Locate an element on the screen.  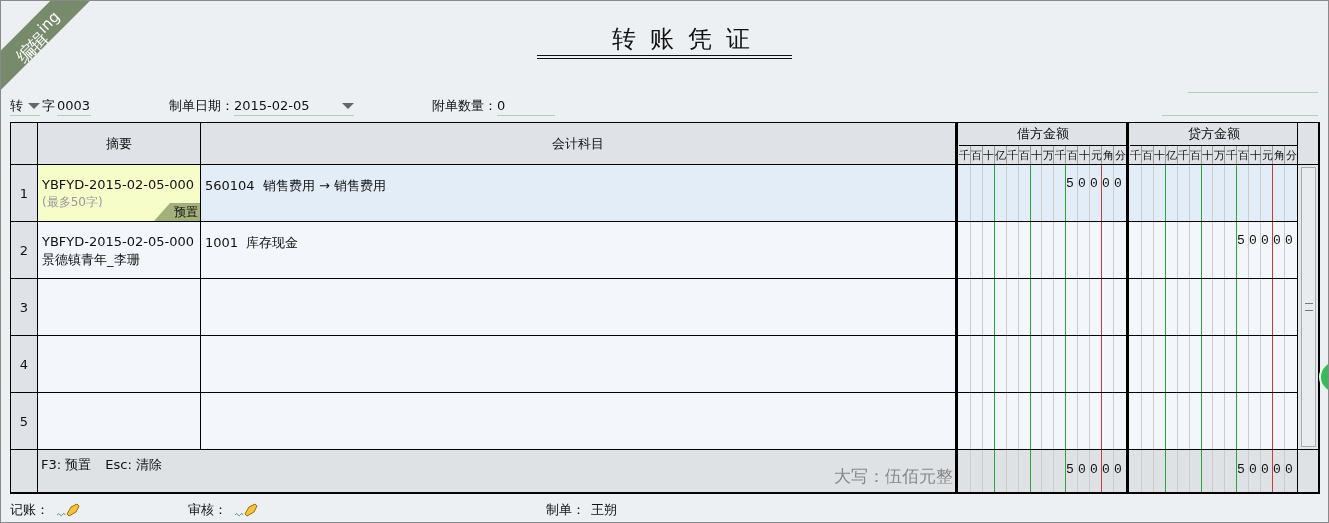
voucher-word-label: 字 is located at coordinates (48, 106).